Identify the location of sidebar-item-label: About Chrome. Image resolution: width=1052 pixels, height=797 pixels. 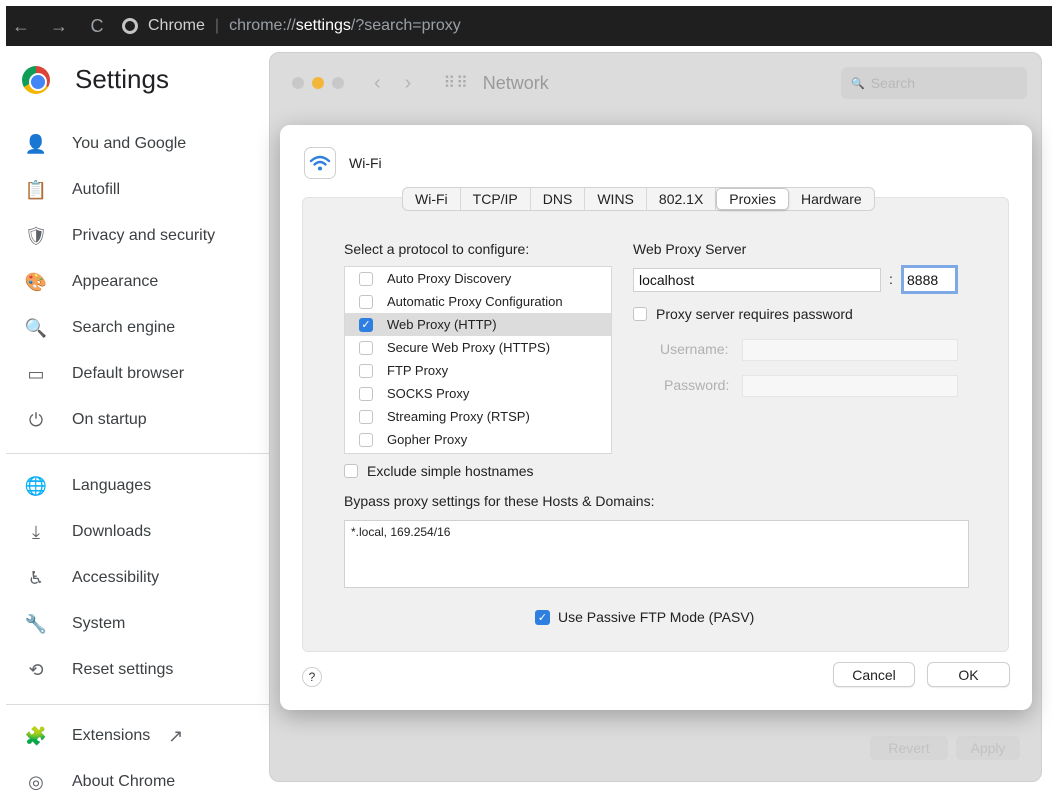
(124, 781).